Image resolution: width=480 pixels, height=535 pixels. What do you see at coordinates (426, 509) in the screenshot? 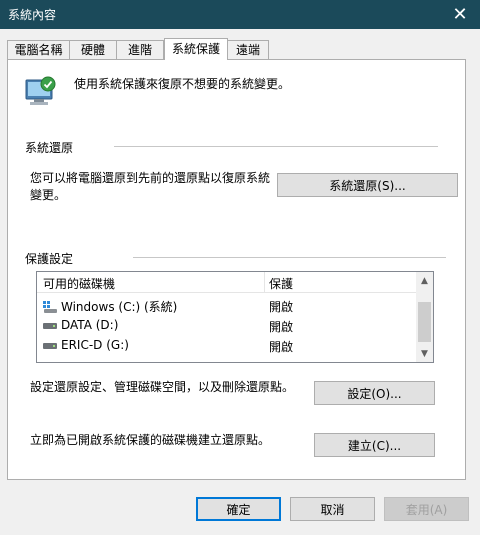
I see `apply-button: 套用(A)` at bounding box center [426, 509].